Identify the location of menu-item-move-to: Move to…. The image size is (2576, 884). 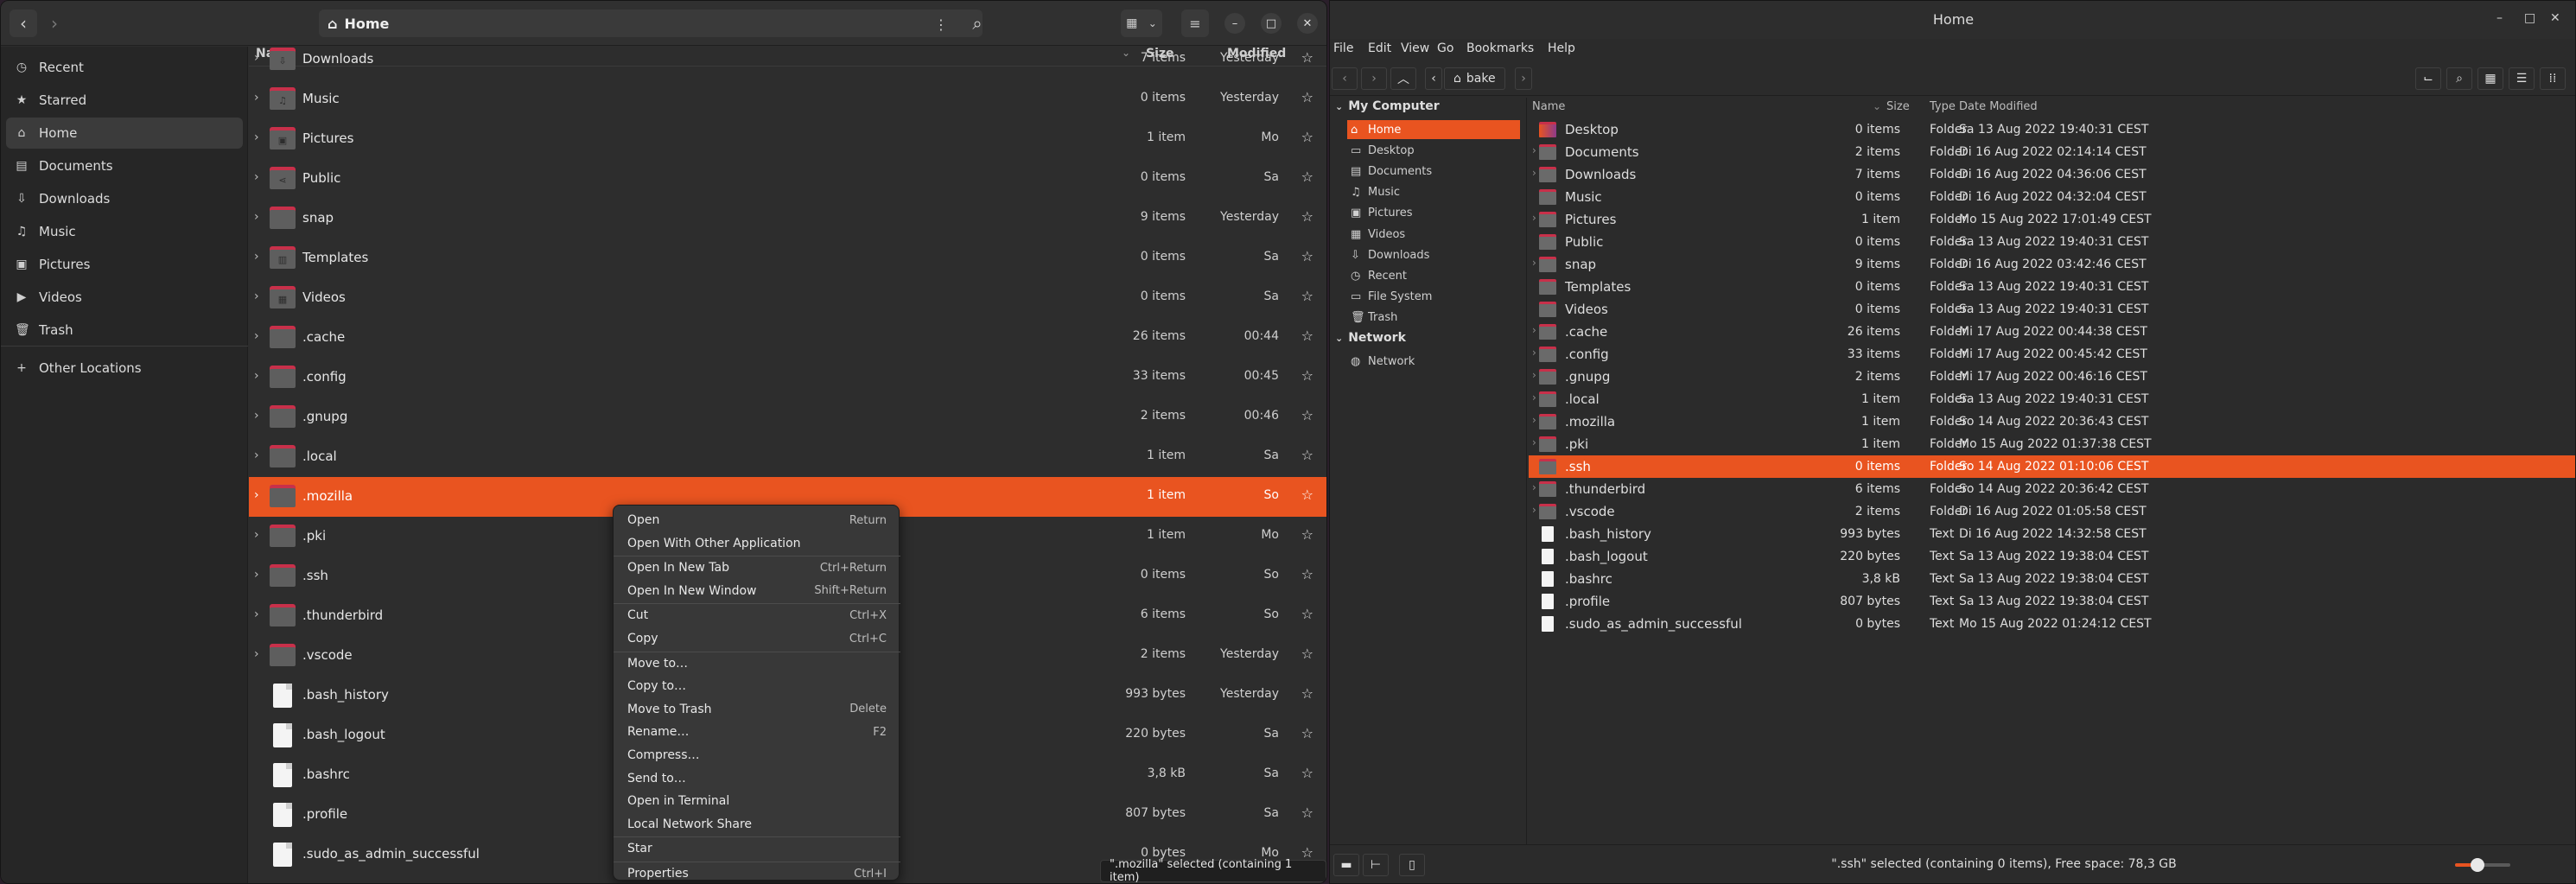
(757, 664).